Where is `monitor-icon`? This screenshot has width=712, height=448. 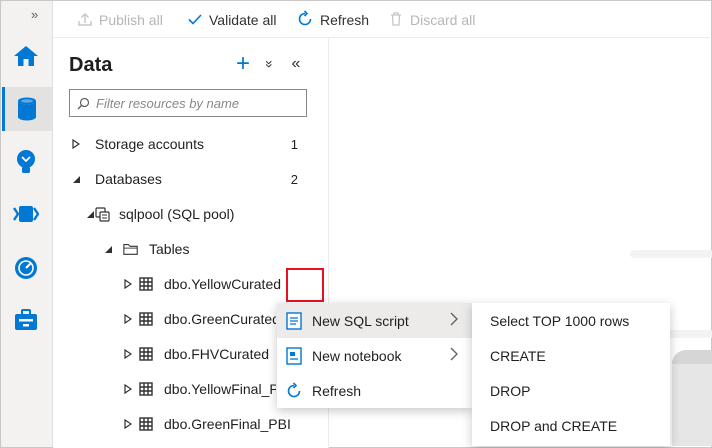
monitor-icon is located at coordinates (26, 268).